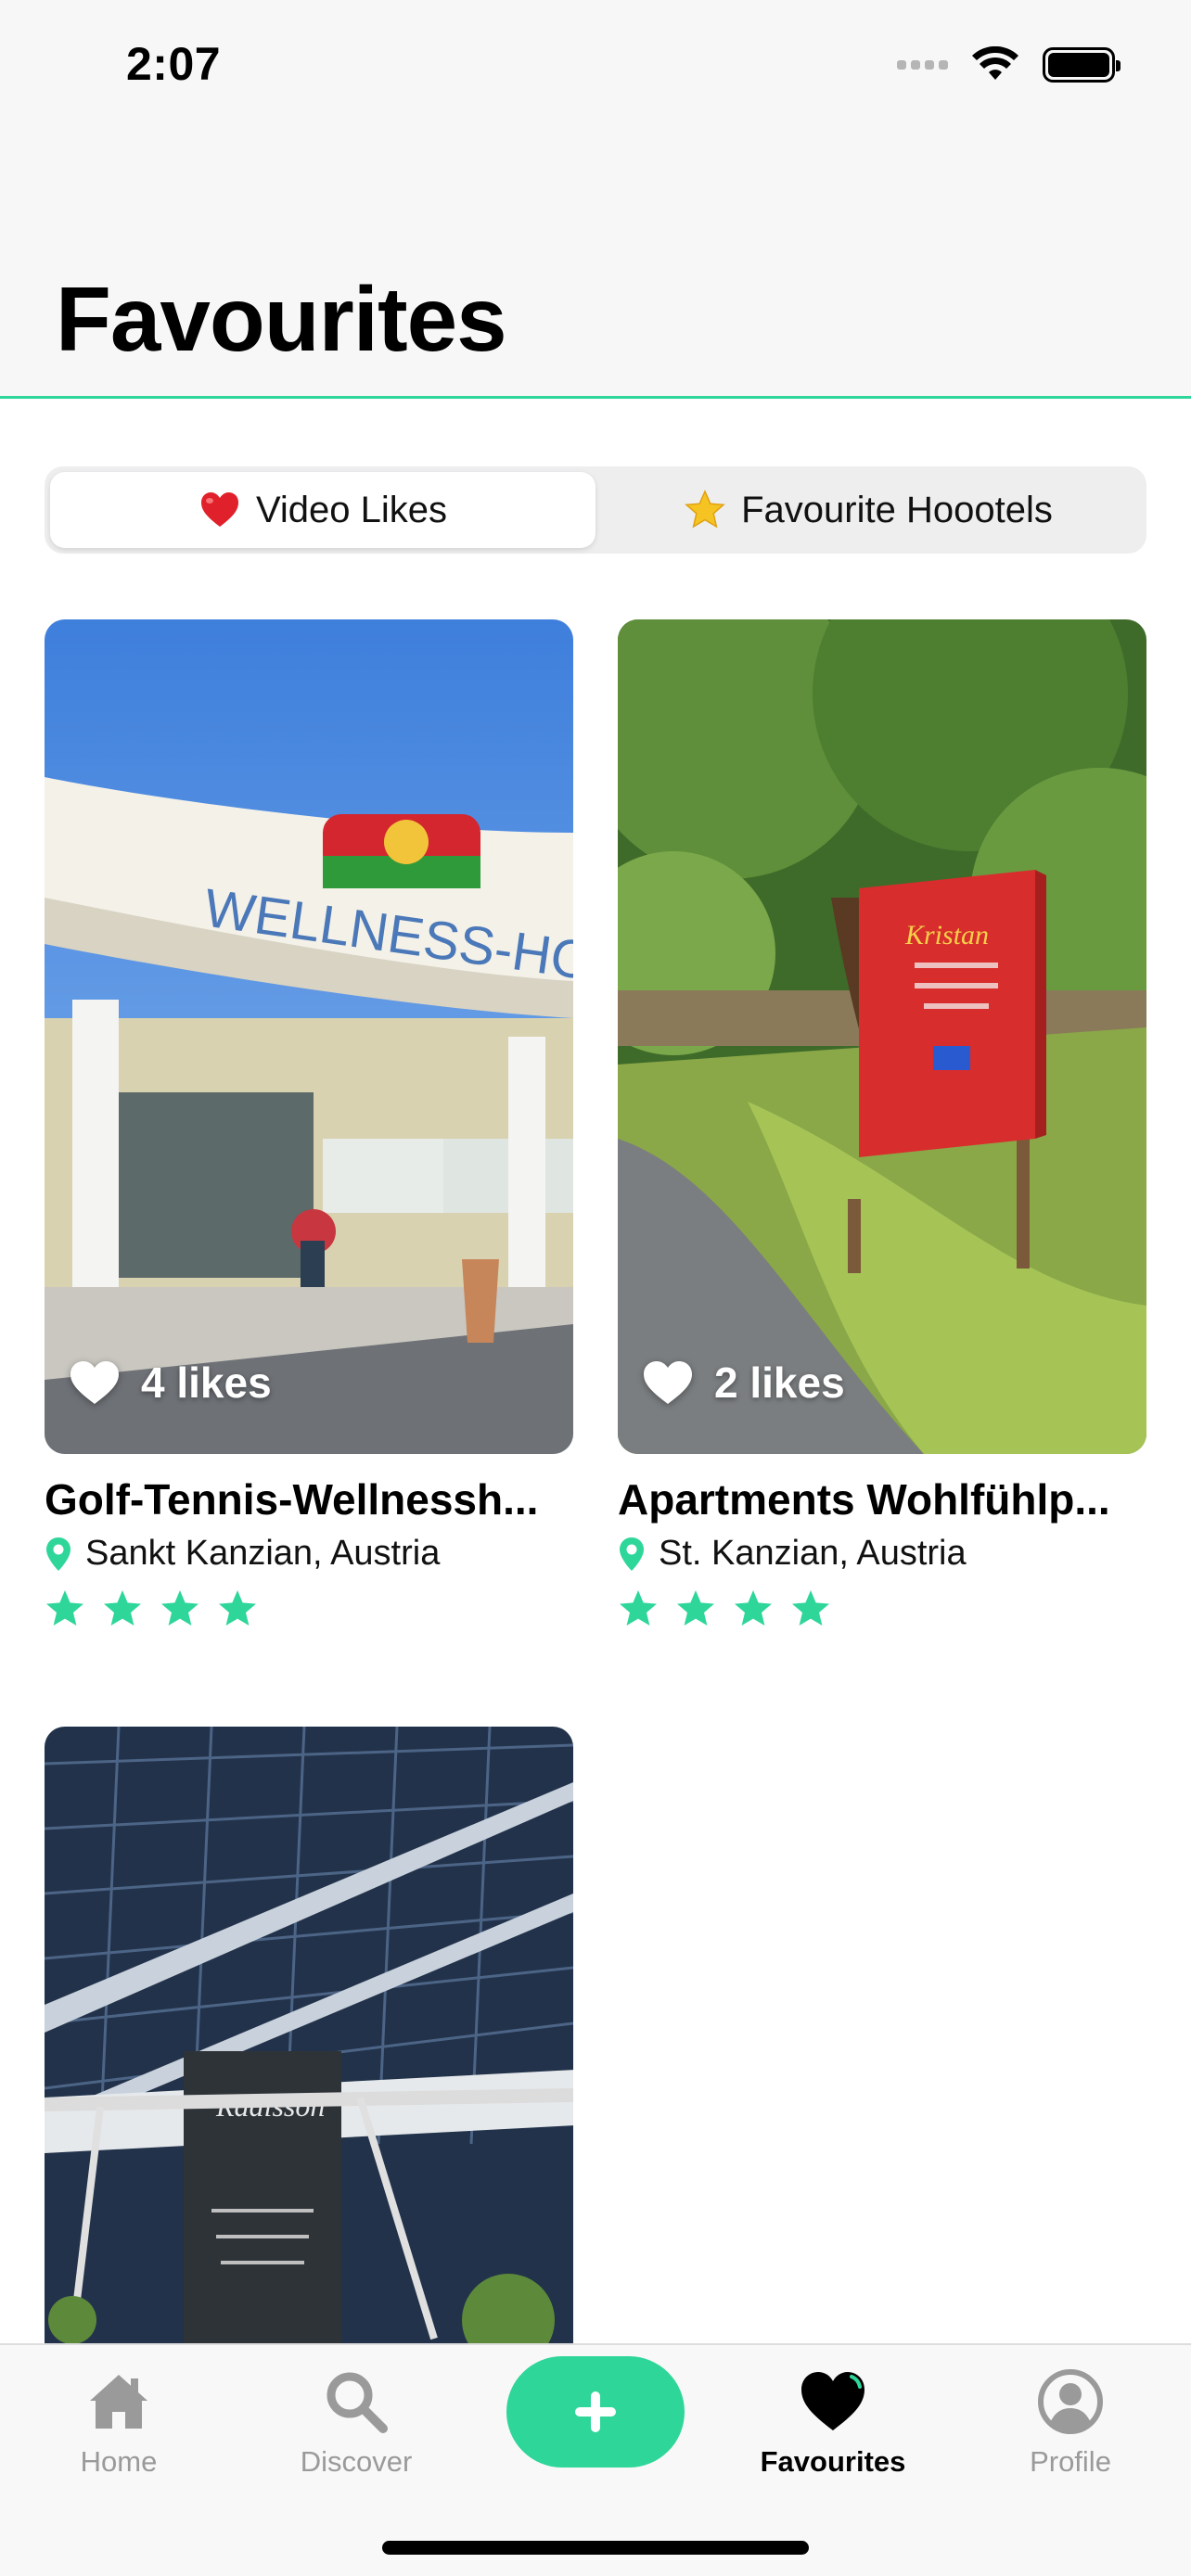  I want to click on hotel-location: St. Kanzian, Austria, so click(882, 1554).